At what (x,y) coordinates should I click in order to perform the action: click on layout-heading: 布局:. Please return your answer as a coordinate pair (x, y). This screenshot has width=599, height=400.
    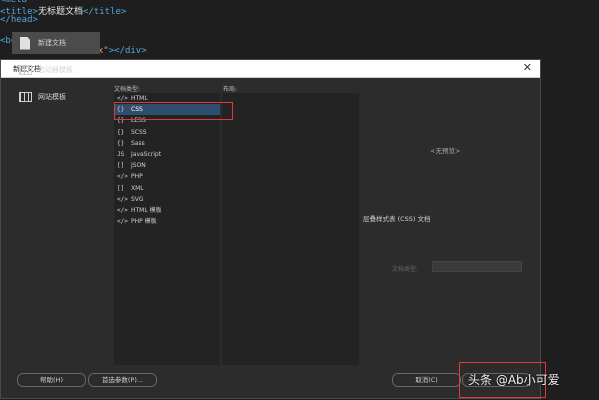
    Looking at the image, I should click on (230, 89).